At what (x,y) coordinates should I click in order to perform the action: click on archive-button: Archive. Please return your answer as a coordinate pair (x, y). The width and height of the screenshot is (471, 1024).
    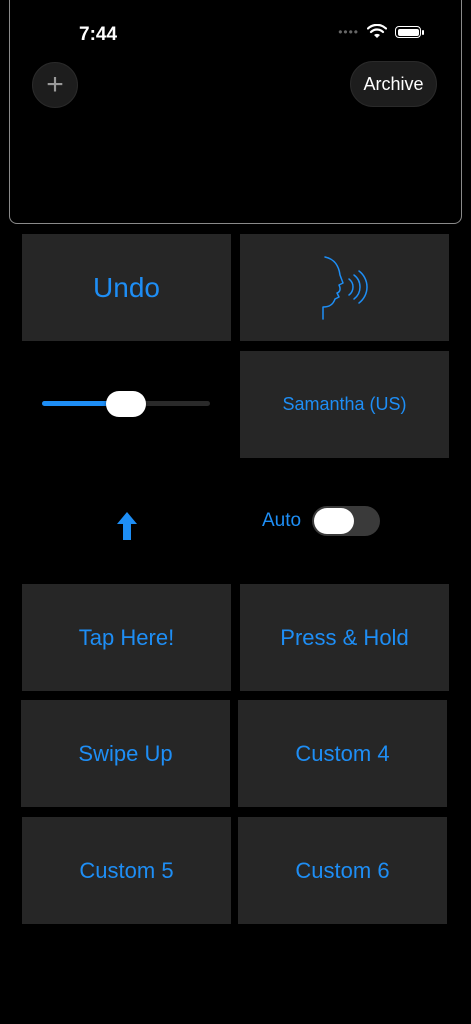
    Looking at the image, I should click on (393, 84).